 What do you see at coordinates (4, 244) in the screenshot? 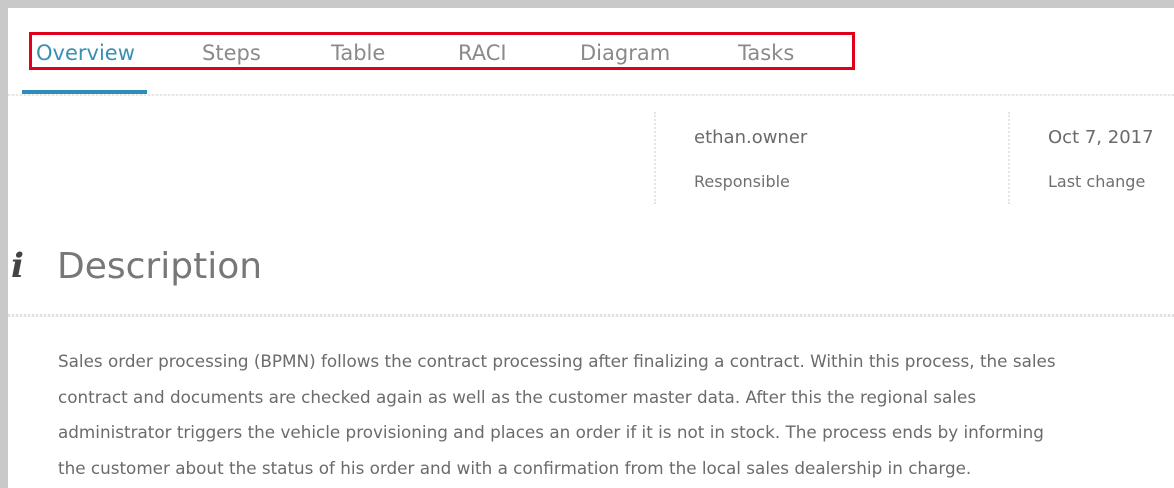
I see `window-frame-left` at bounding box center [4, 244].